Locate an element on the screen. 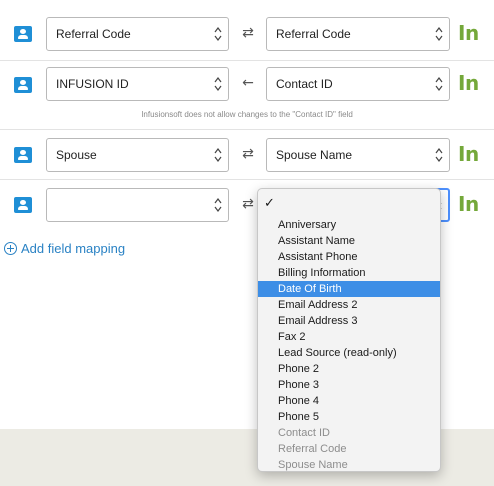 The width and height of the screenshot is (494, 486). mapping-row: Referral Code ⇄ Referral Code In is located at coordinates (247, 34).